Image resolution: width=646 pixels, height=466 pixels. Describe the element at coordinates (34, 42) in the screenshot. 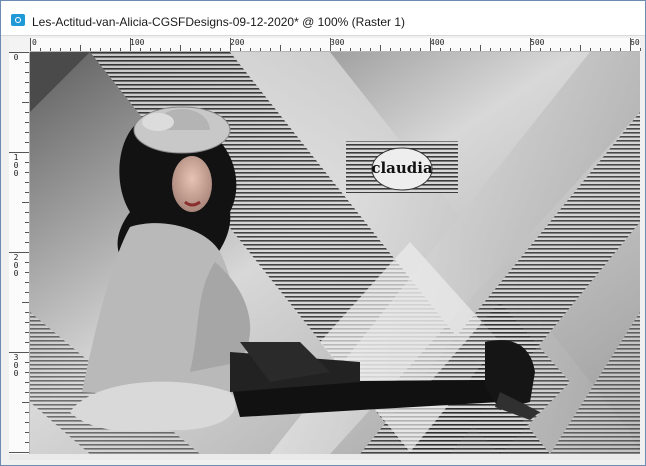

I see `ruler-label: 0` at that location.